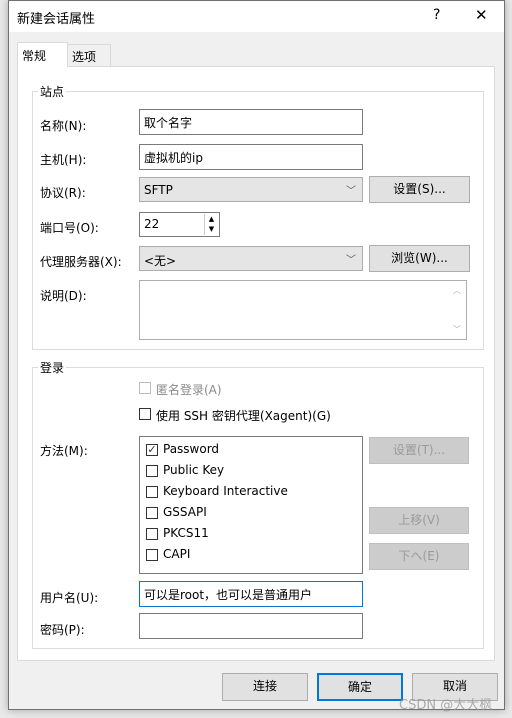  I want to click on username-input: 可以是root，也可以是普通用户, so click(251, 594).